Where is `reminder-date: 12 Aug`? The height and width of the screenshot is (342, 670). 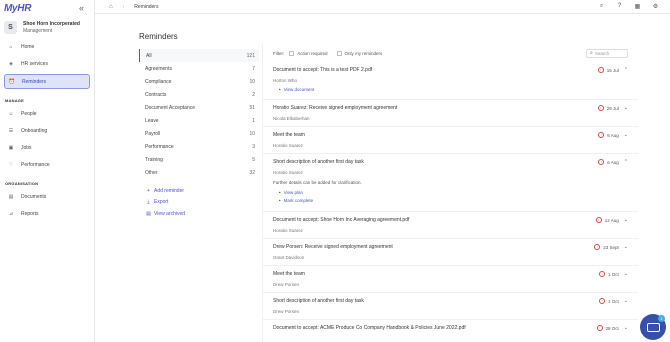
reminder-date: 12 Aug is located at coordinates (611, 220).